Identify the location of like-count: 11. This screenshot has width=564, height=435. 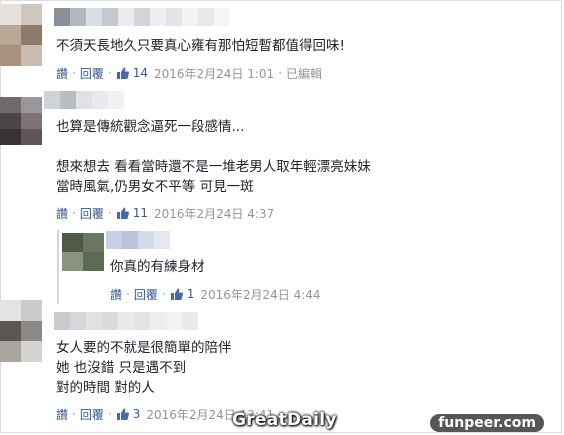
(140, 213).